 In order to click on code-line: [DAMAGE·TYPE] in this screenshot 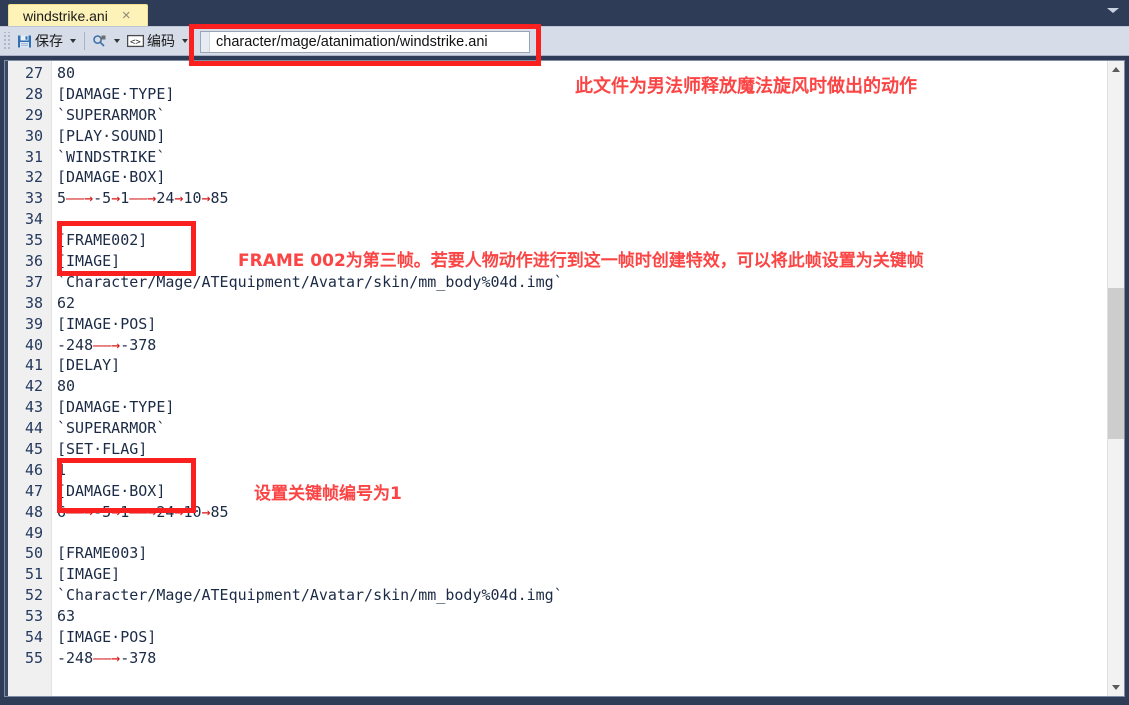, I will do `click(582, 407)`.